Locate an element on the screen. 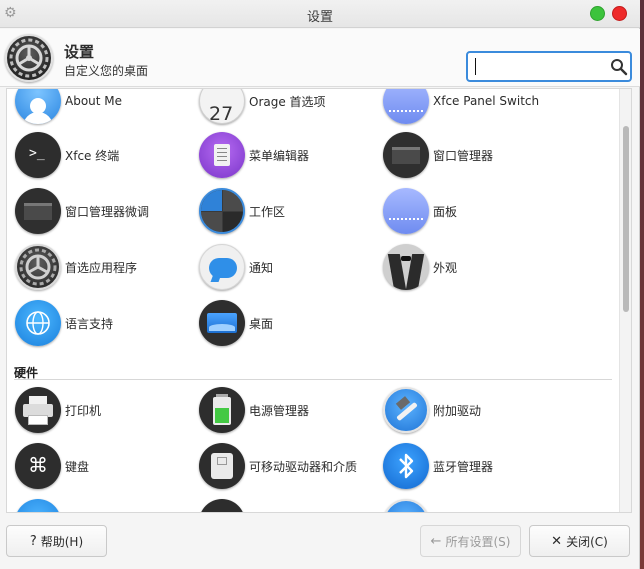  item-label: 菜单编辑器 is located at coordinates (279, 155).